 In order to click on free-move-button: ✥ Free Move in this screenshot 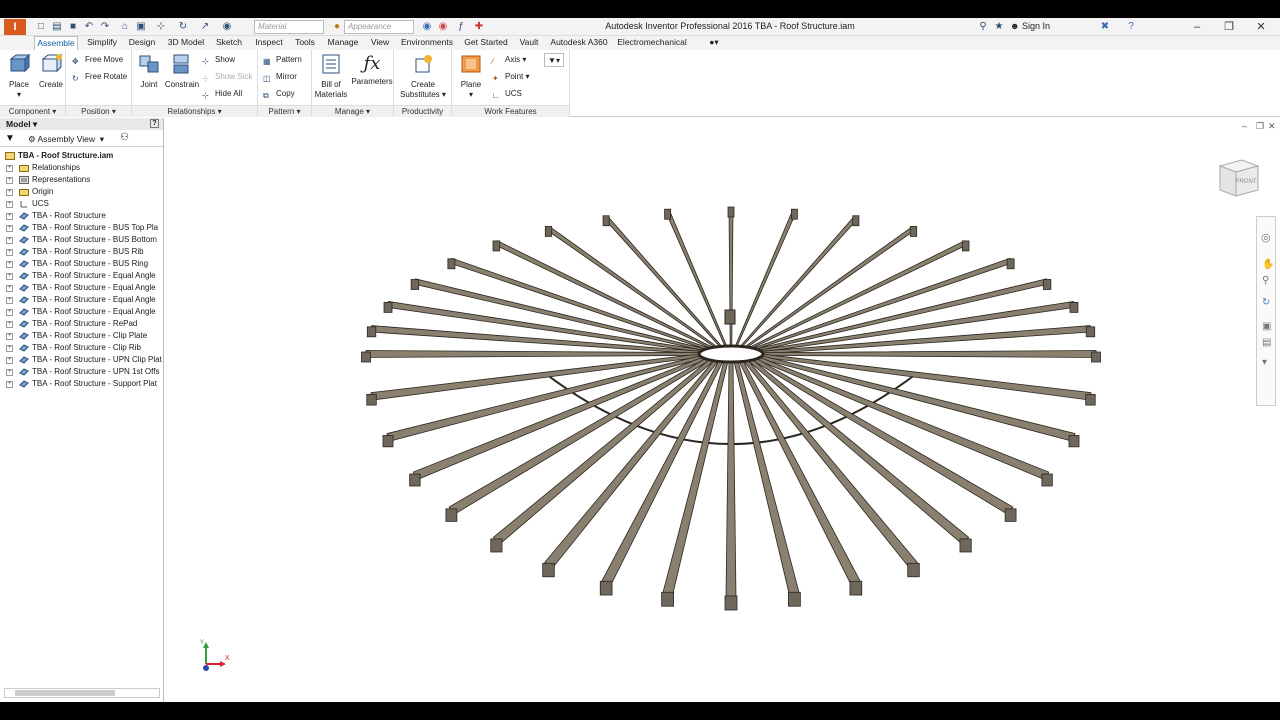, I will do `click(97, 60)`.